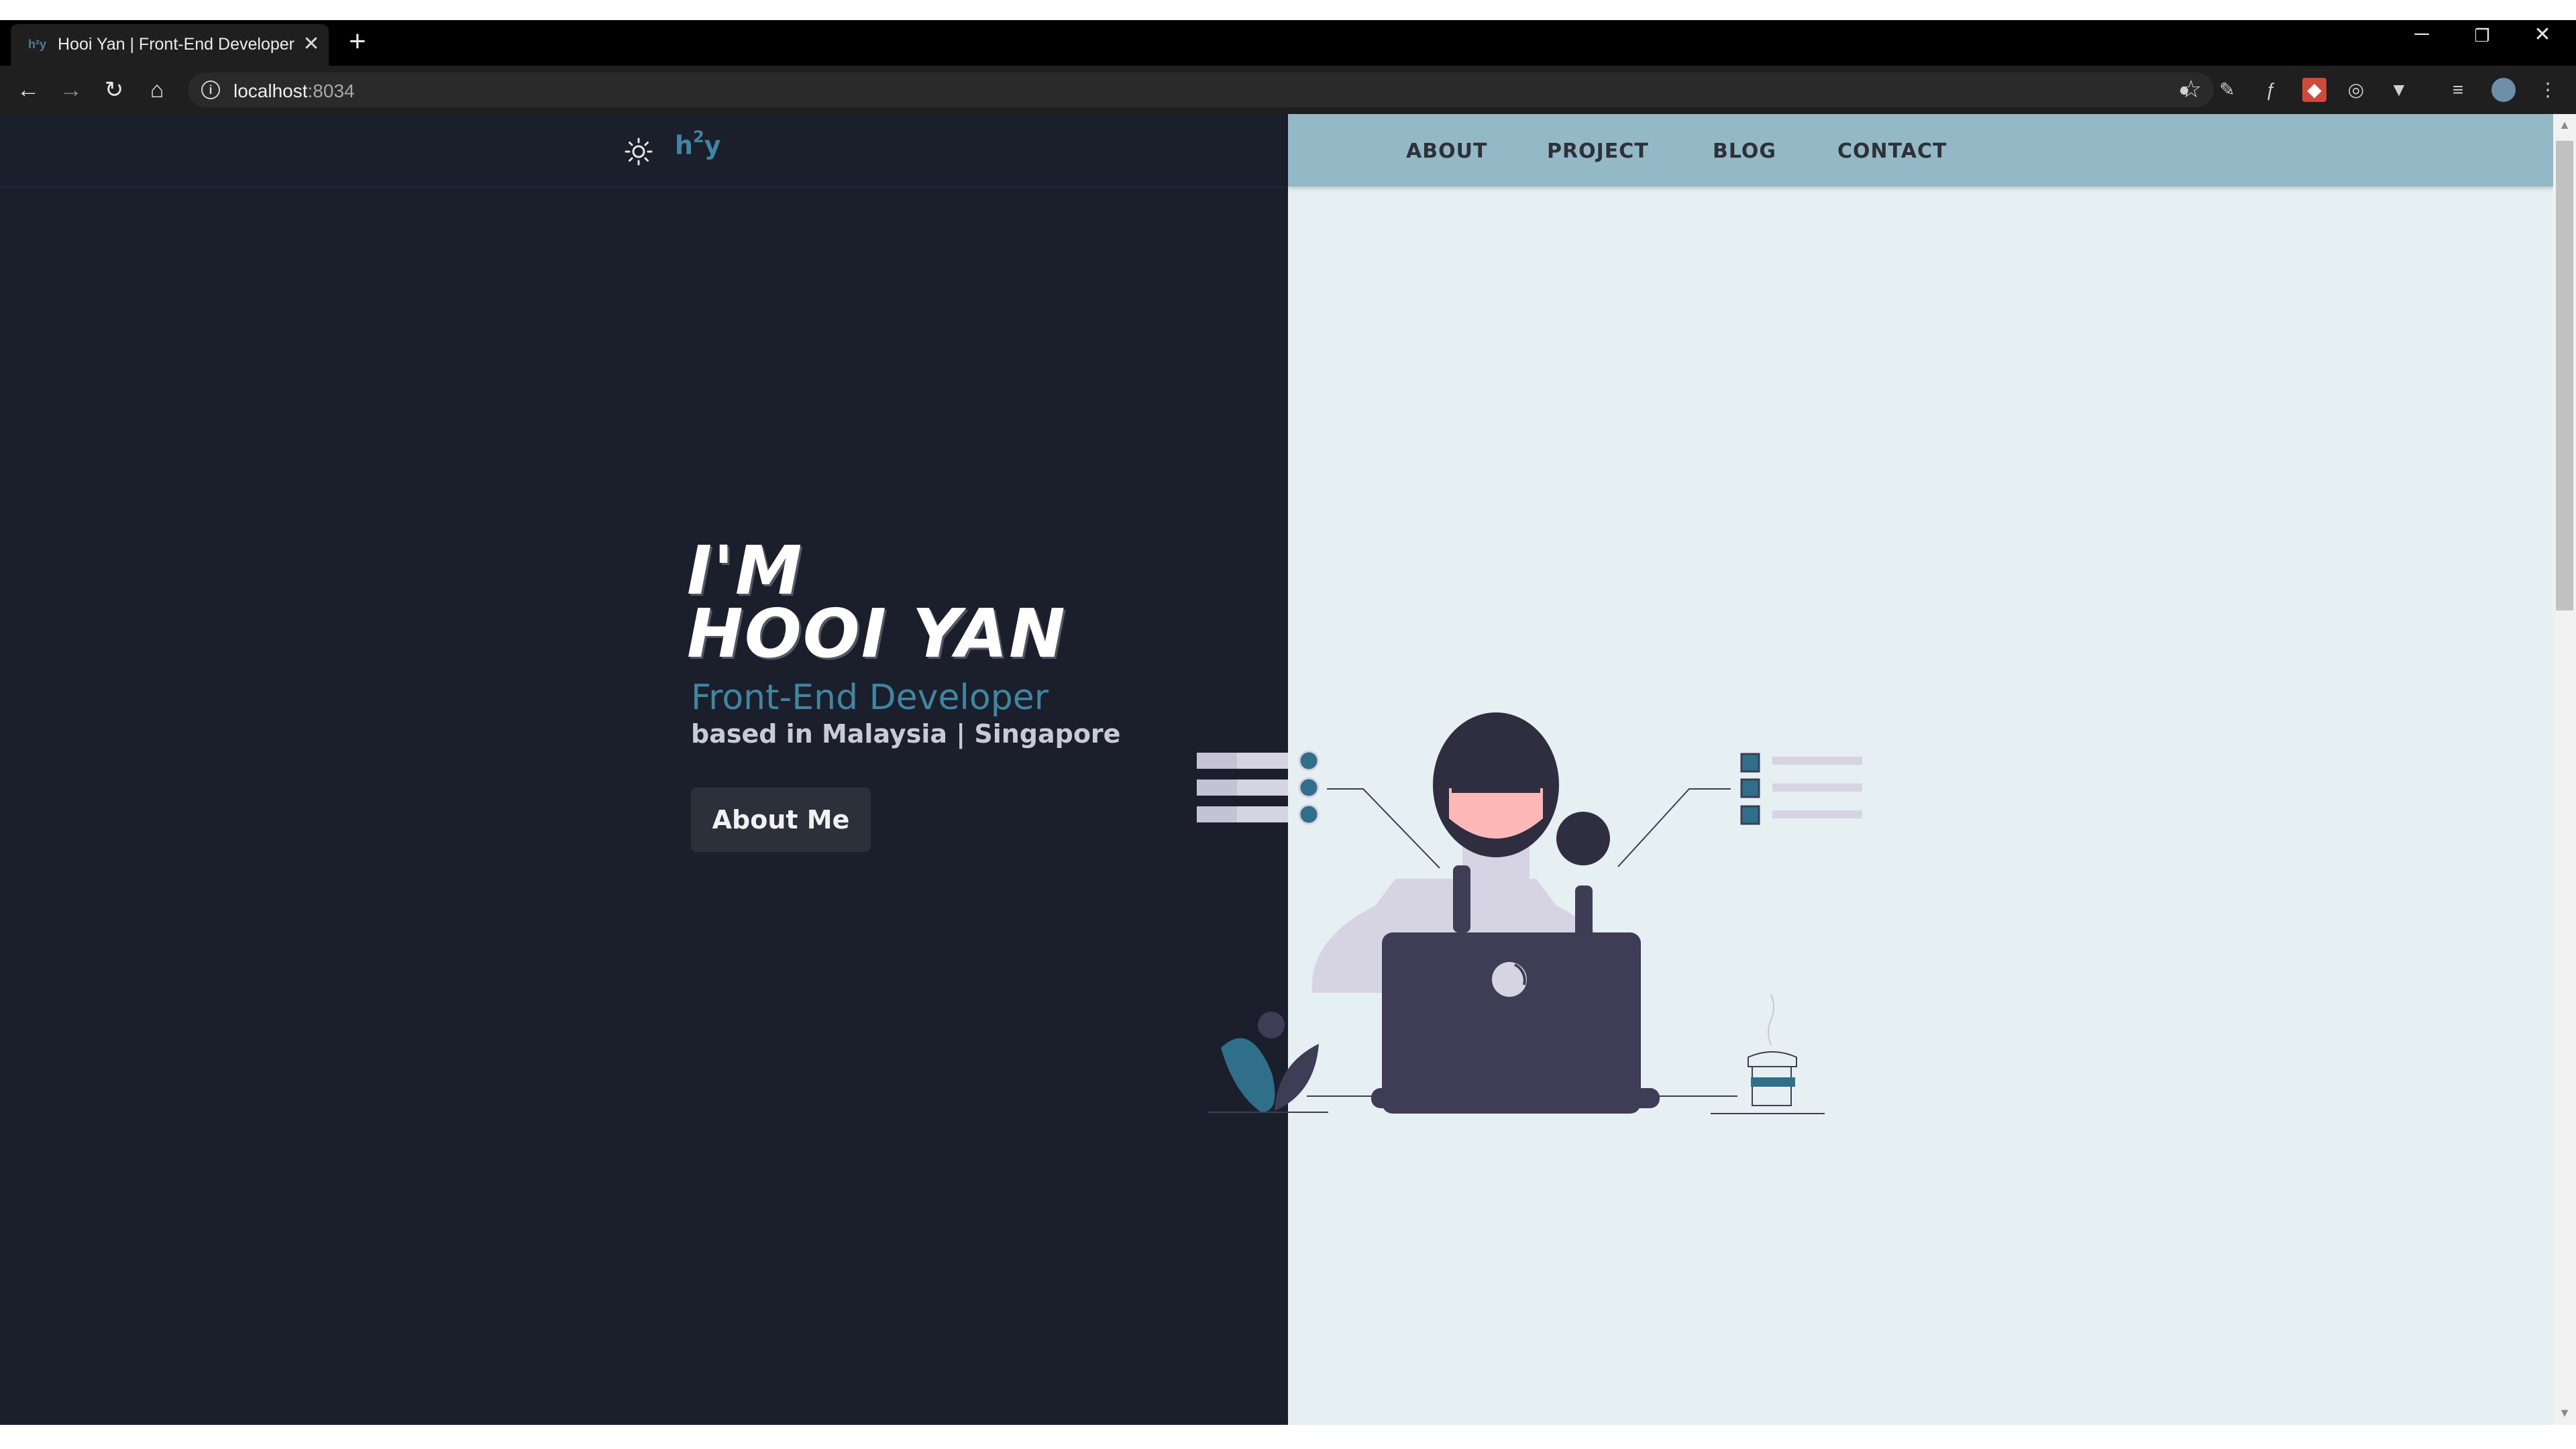  I want to click on extension-vue-icon: ▼, so click(2399, 90).